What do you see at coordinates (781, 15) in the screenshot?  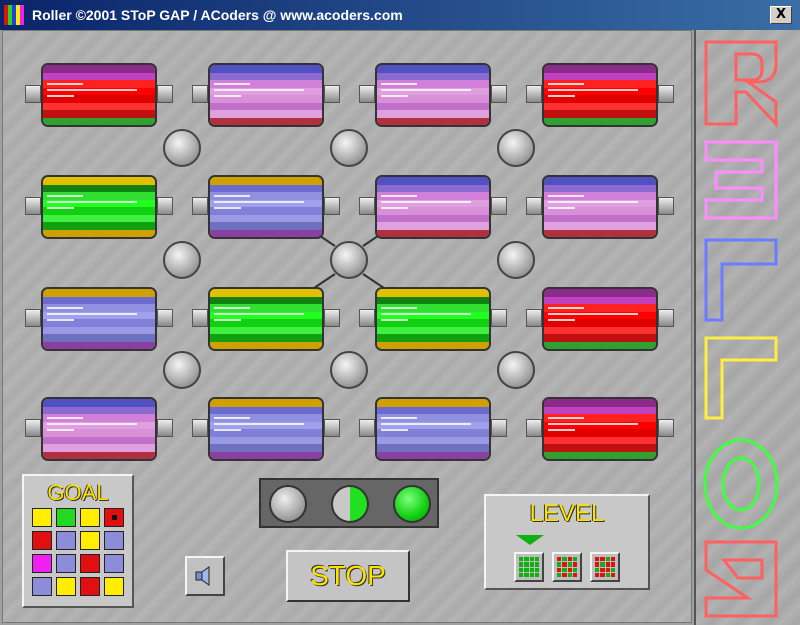 I see `close-button: X` at bounding box center [781, 15].